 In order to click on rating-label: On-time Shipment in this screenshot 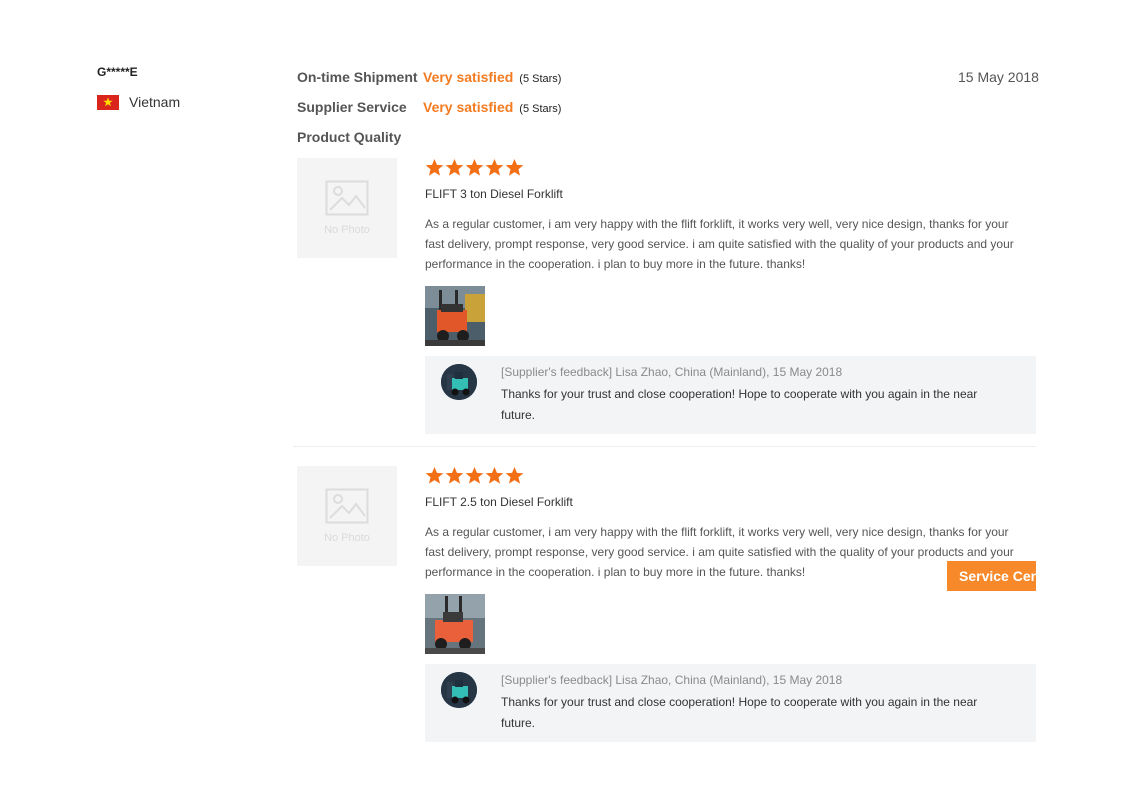, I will do `click(357, 77)`.